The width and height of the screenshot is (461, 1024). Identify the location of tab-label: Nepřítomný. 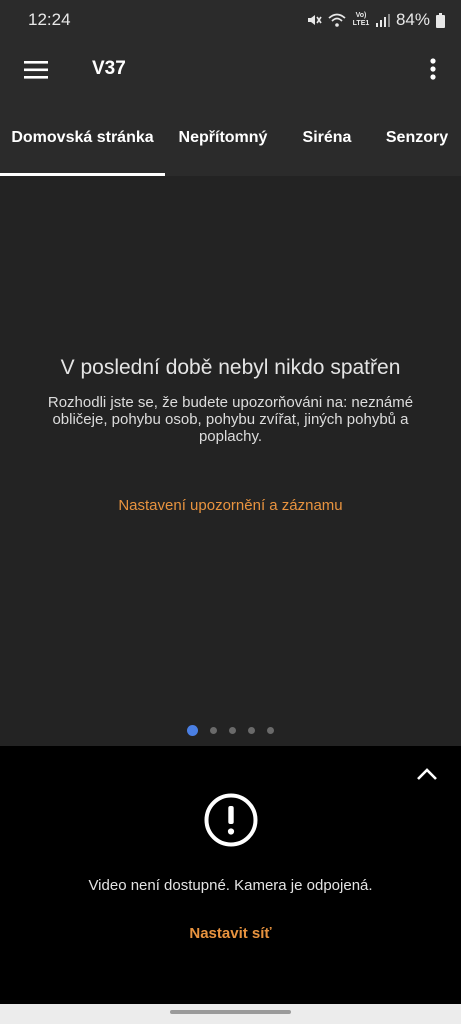
(223, 137).